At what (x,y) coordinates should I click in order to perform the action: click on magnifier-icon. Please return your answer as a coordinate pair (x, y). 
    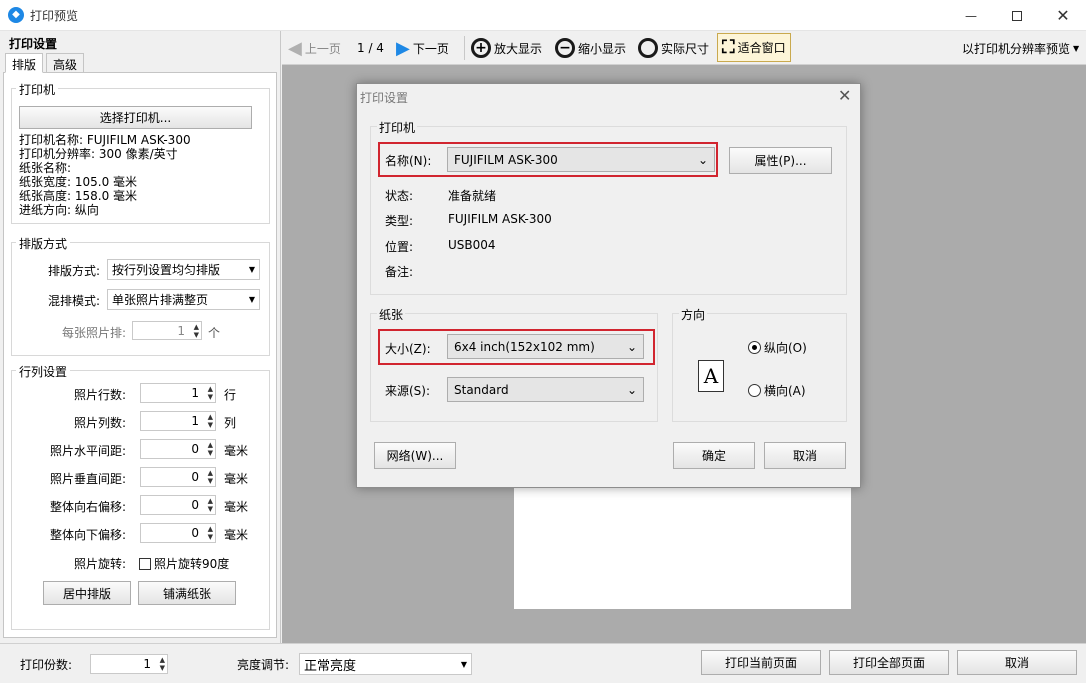
    Looking at the image, I should click on (648, 48).